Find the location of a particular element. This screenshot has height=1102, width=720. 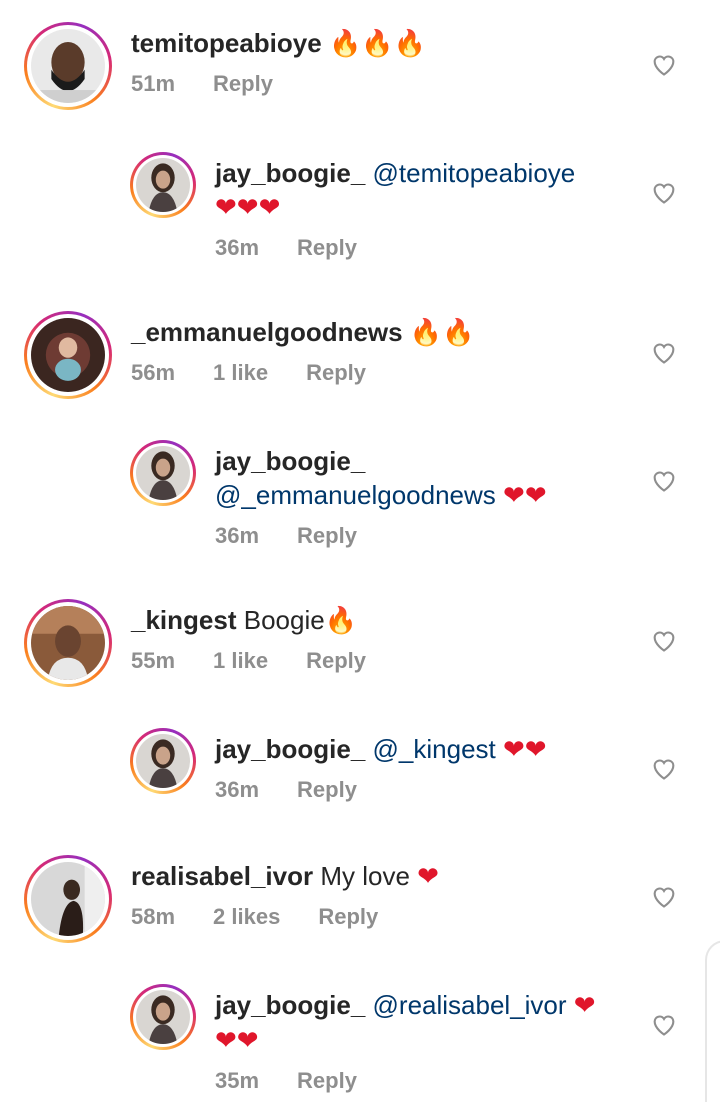

comment-text: My love is located at coordinates (365, 876).